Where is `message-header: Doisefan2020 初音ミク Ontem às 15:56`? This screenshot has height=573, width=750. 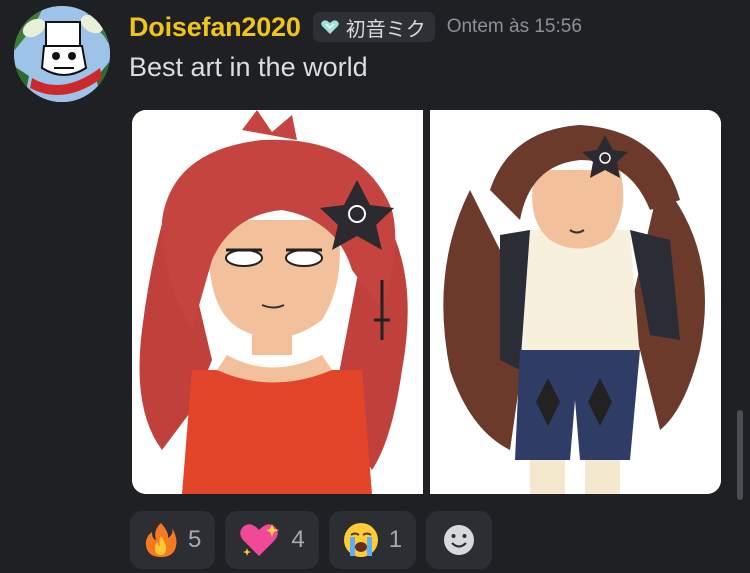 message-header: Doisefan2020 初音ミク Ontem às 15:56 is located at coordinates (355, 27).